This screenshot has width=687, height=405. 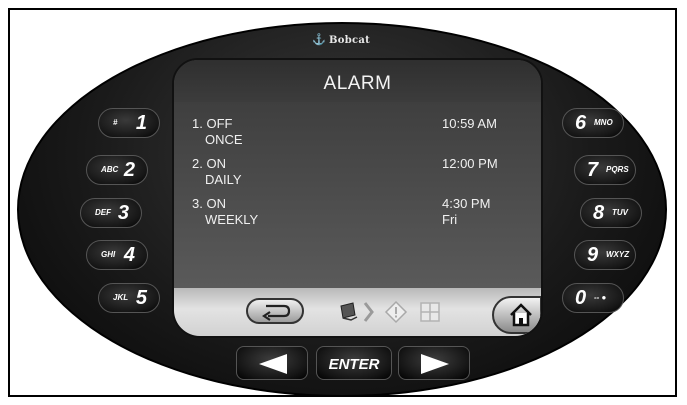 What do you see at coordinates (111, 213) in the screenshot?
I see `key-3: DEF 3` at bounding box center [111, 213].